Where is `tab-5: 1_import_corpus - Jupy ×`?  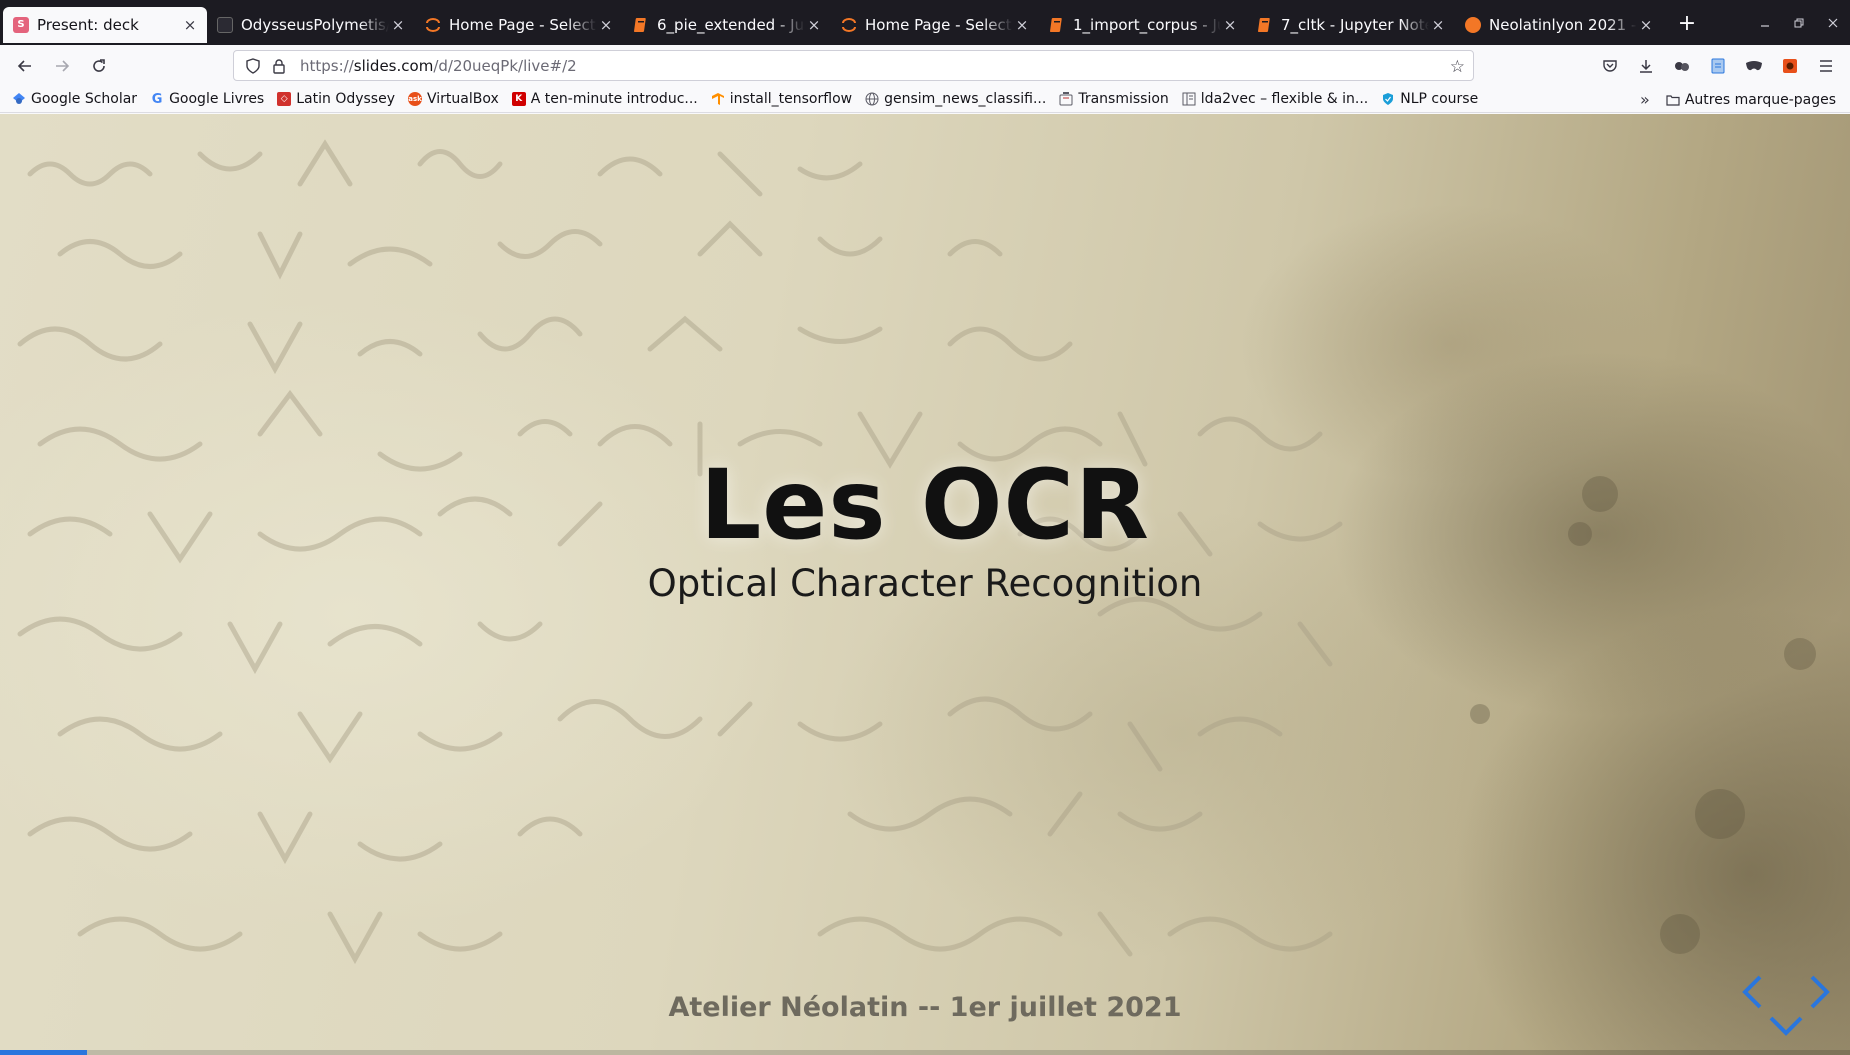 tab-5: 1_import_corpus - Jupy × is located at coordinates (1143, 25).